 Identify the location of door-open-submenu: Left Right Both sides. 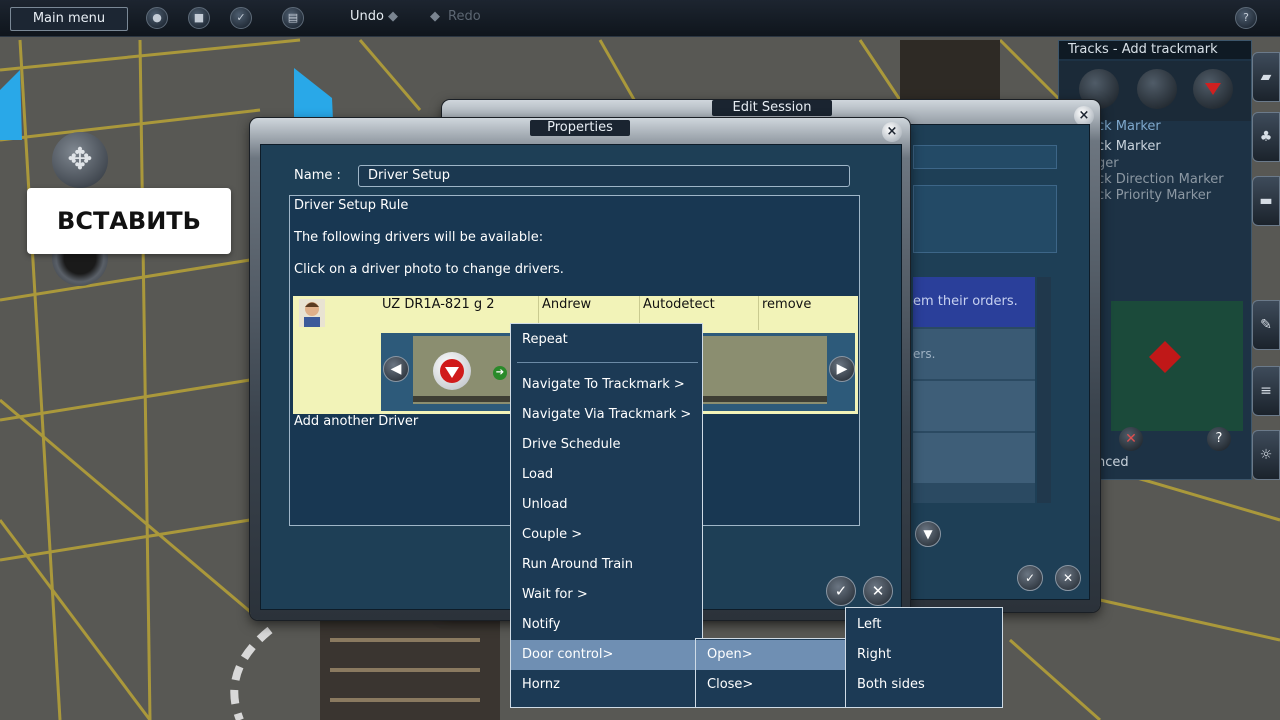
(924, 657).